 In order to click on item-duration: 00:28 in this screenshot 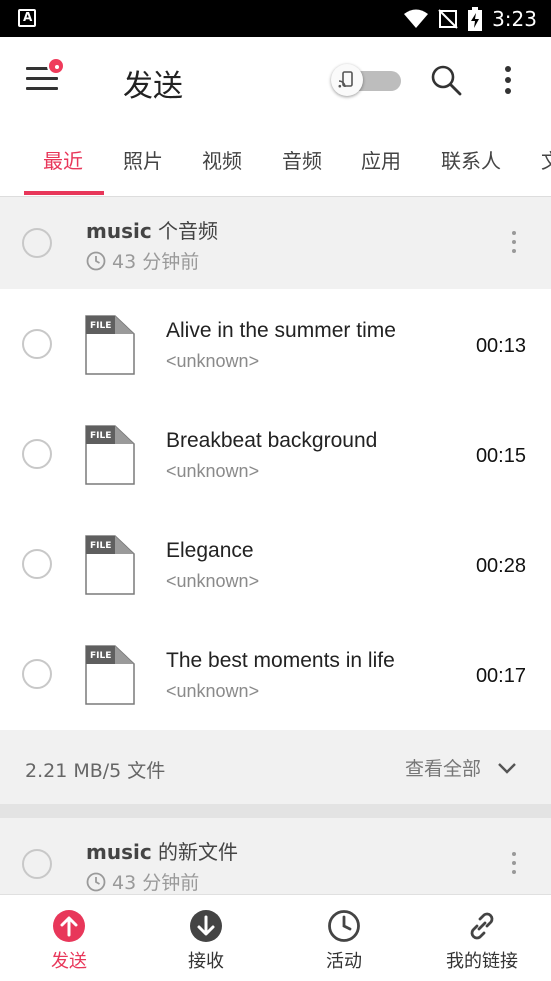, I will do `click(500, 566)`.